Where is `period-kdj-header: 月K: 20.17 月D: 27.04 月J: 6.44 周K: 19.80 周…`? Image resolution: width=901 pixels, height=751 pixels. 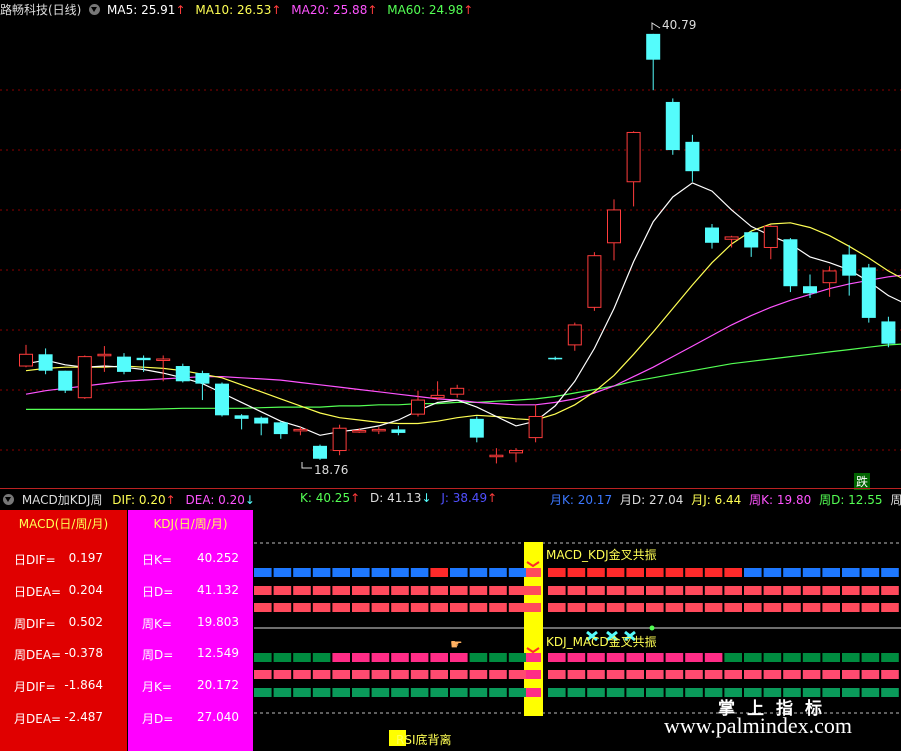
period-kdj-header: 月K: 20.17 月D: 27.04 月J: 6.44 周K: 19.80 周… is located at coordinates (725, 499).